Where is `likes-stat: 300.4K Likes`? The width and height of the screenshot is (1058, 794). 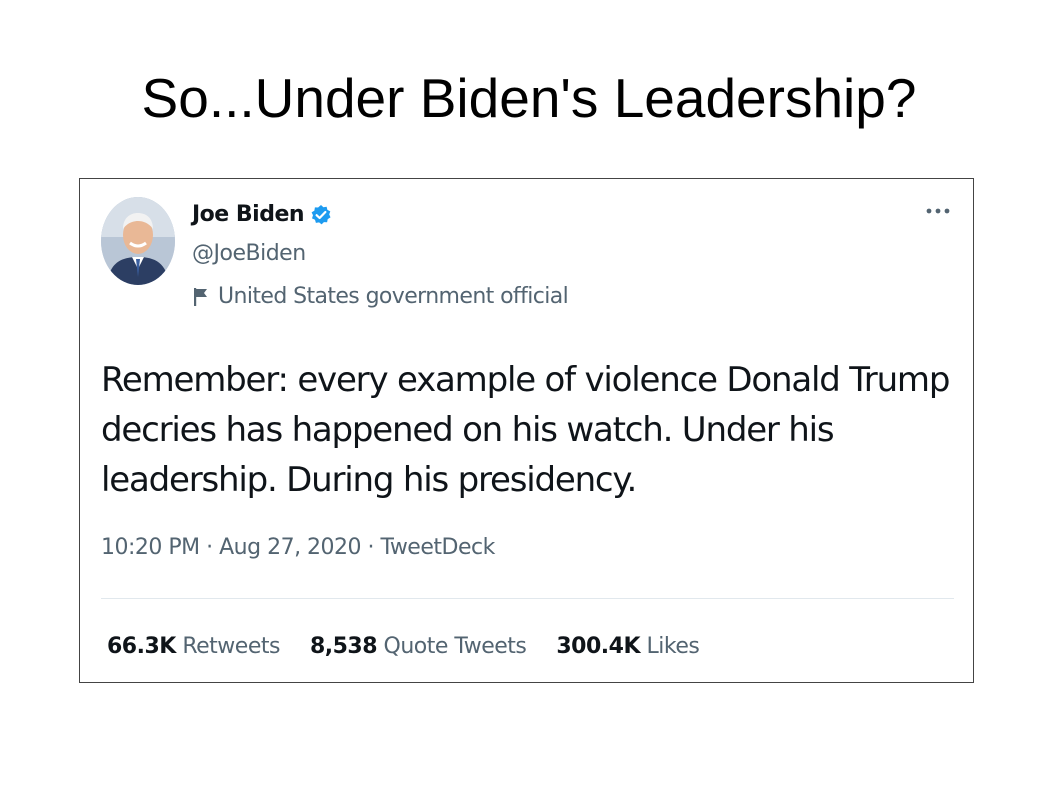
likes-stat: 300.4K Likes is located at coordinates (627, 646).